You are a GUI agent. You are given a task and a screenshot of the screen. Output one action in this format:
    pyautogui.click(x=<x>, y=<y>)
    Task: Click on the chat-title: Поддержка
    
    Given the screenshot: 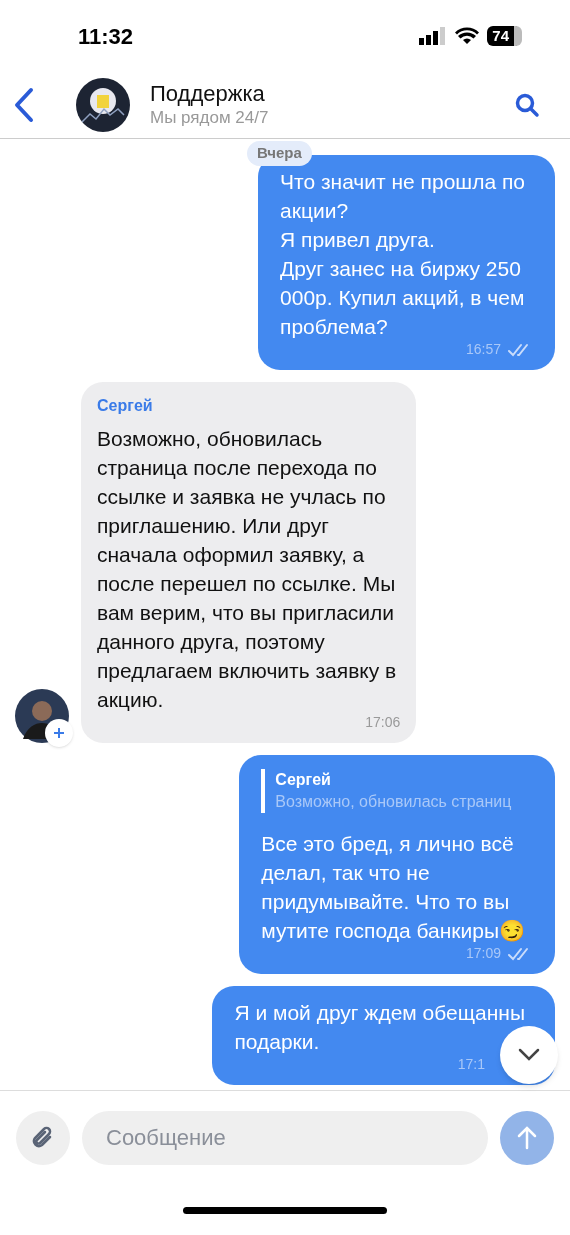 What is the action you would take?
    pyautogui.click(x=208, y=94)
    